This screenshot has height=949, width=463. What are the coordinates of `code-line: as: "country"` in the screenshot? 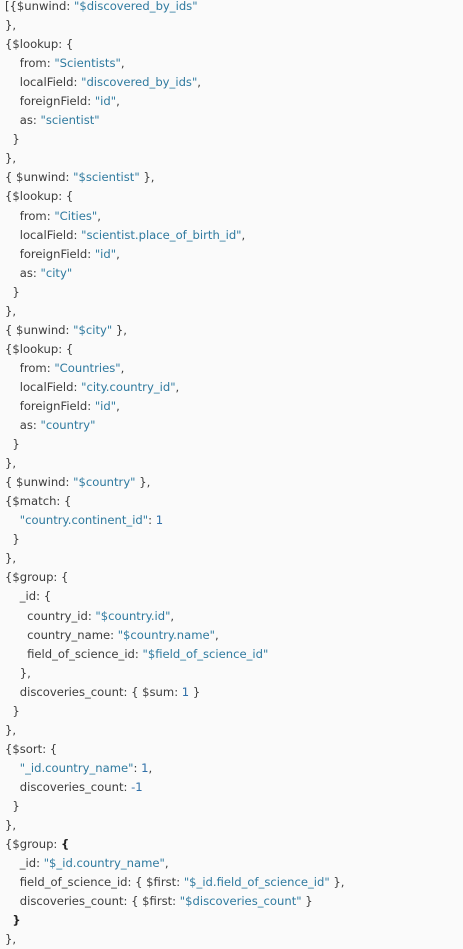 It's located at (233, 425).